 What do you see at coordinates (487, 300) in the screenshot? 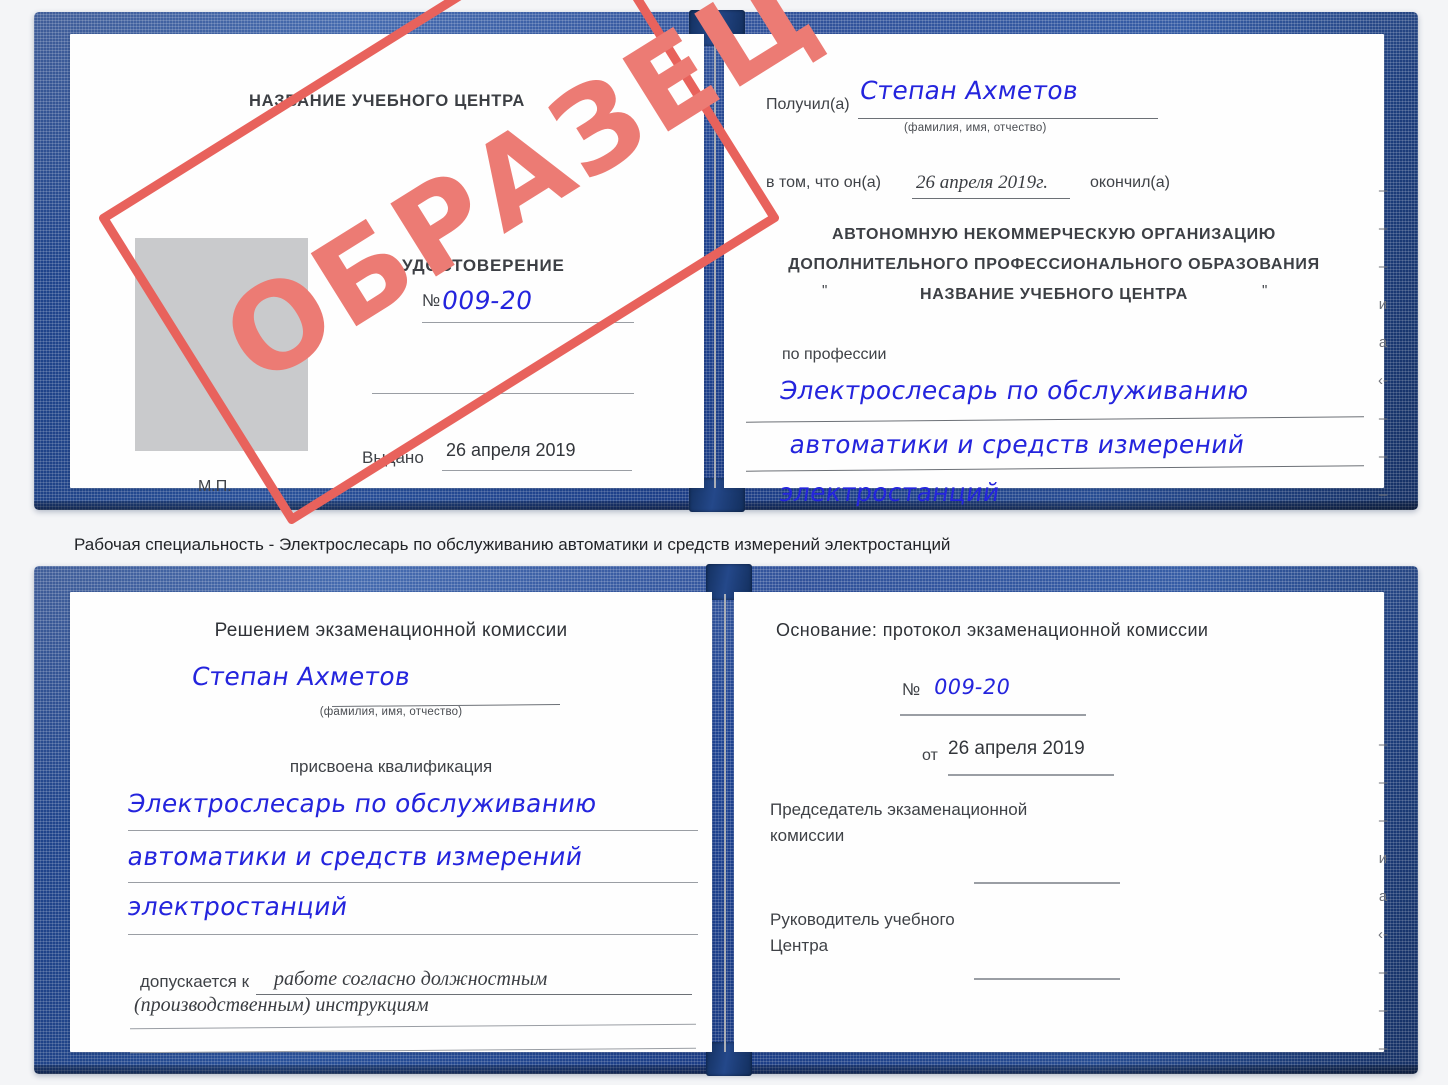
I see `number-value: 009-20` at bounding box center [487, 300].